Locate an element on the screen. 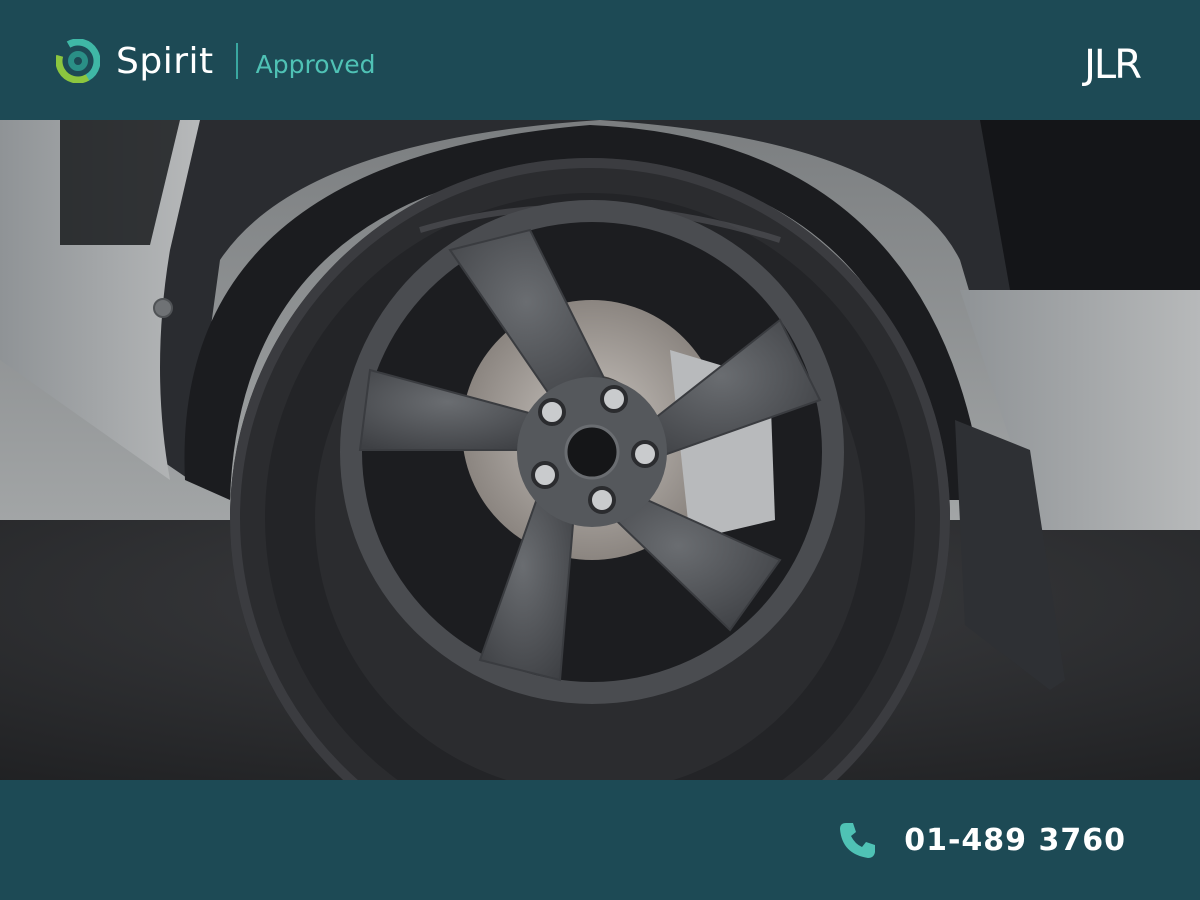 This screenshot has width=1200, height=900. spirit-swirl-icon is located at coordinates (78, 61).